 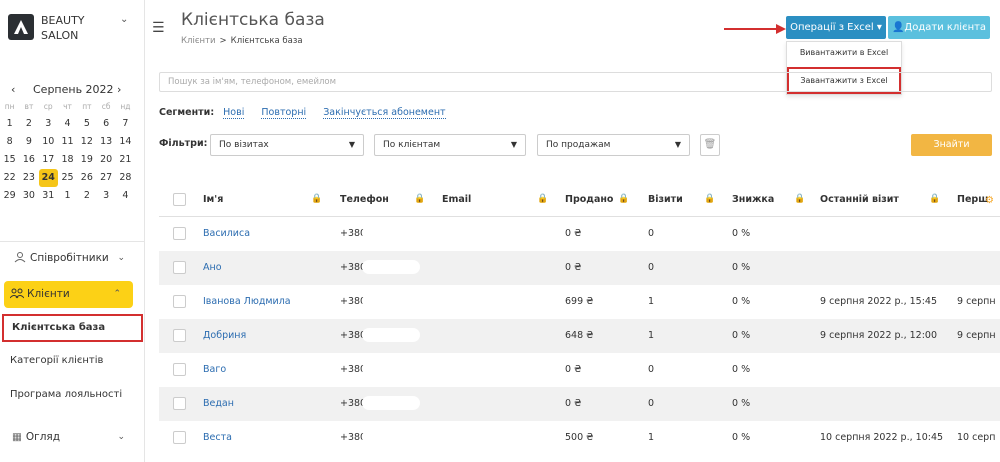 What do you see at coordinates (287, 145) in the screenshot?
I see `filter-by-visits-select: По візитах ▼` at bounding box center [287, 145].